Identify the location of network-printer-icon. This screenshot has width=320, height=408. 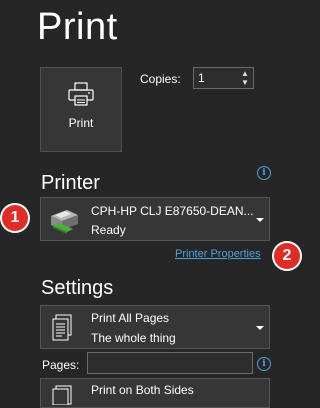
(64, 222).